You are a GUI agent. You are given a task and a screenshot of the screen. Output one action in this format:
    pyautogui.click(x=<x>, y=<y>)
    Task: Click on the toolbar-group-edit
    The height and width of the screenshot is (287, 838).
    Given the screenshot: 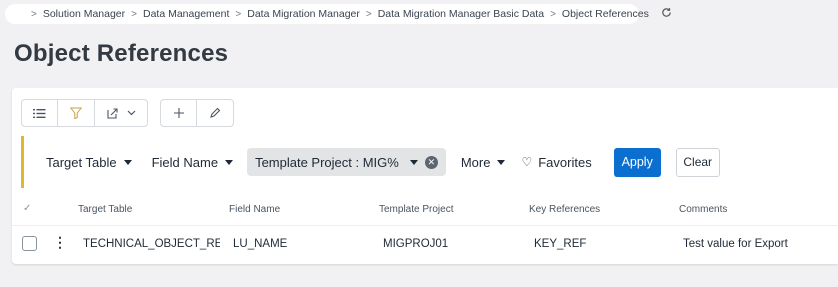 What is the action you would take?
    pyautogui.click(x=197, y=113)
    